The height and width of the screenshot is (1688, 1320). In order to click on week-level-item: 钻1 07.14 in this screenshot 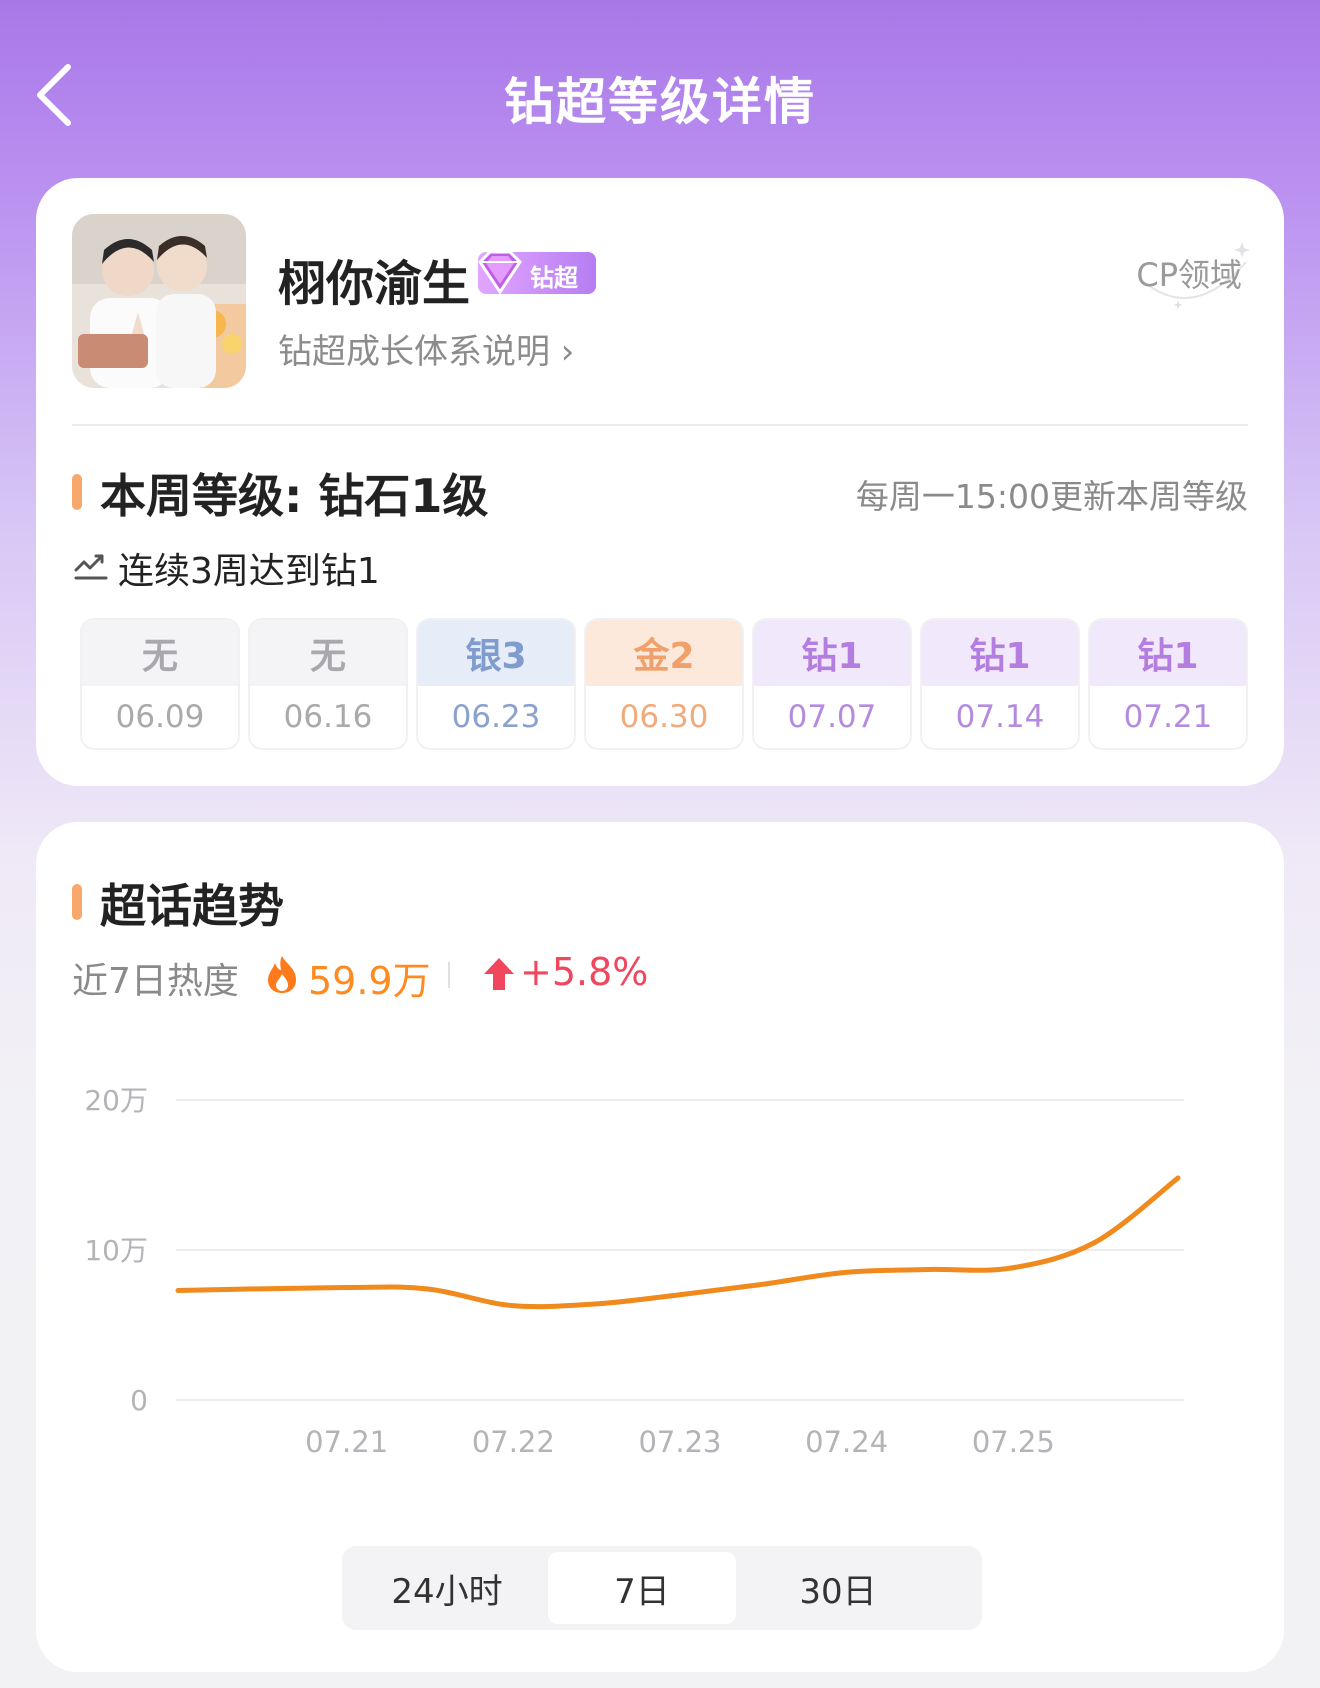, I will do `click(1000, 684)`.